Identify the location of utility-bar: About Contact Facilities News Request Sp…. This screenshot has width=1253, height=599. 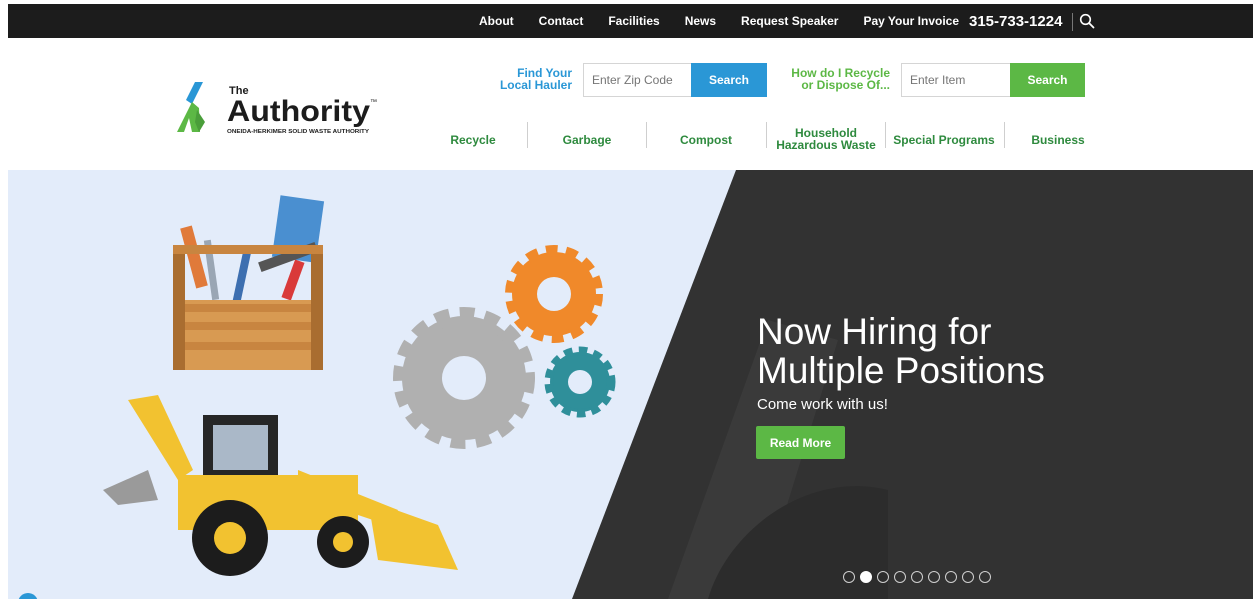
(630, 21).